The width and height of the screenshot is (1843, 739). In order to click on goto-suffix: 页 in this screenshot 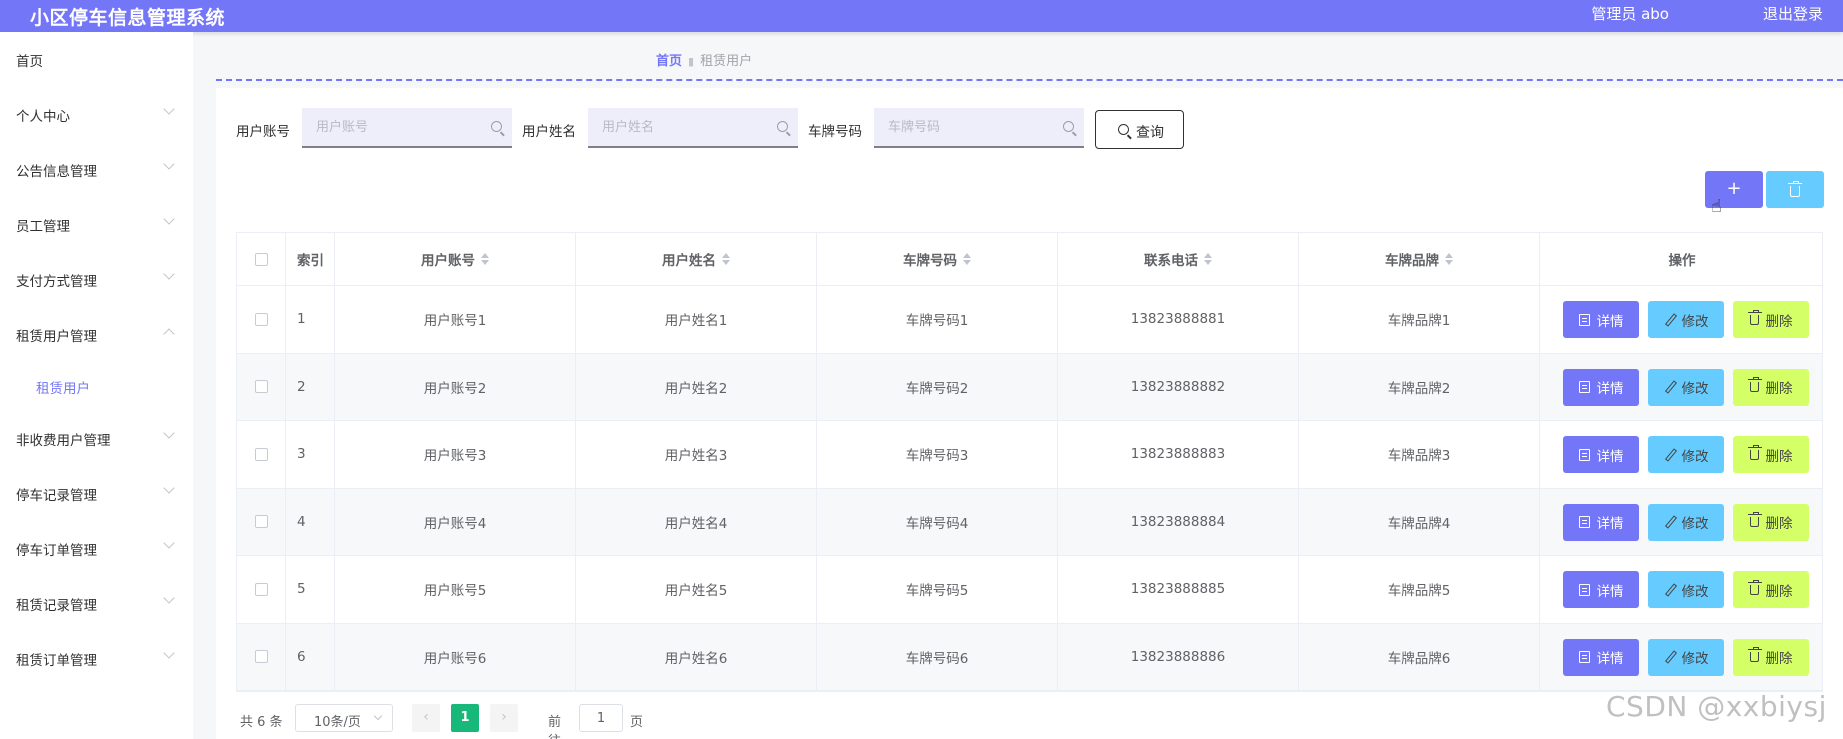, I will do `click(637, 722)`.